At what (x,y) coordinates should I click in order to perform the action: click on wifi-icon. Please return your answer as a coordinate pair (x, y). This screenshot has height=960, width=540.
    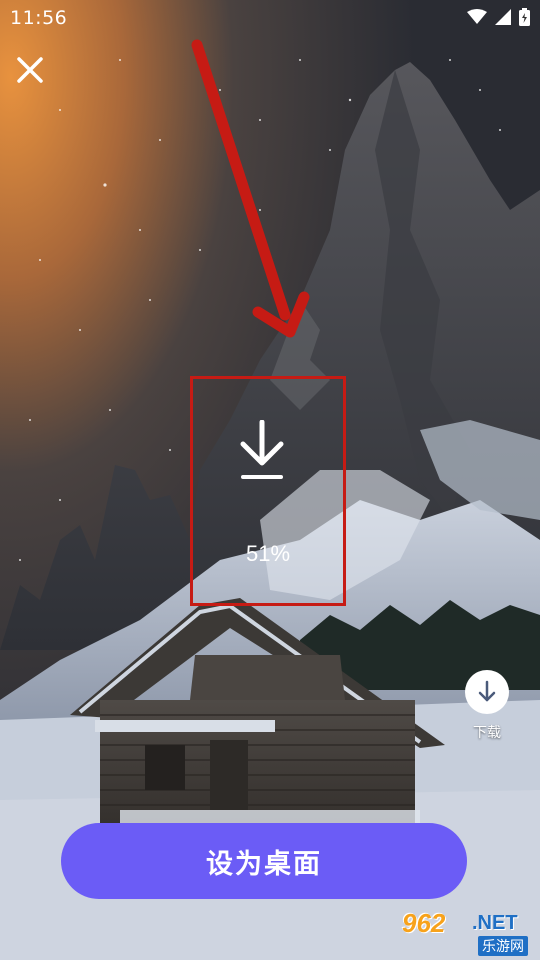
    Looking at the image, I should click on (477, 16).